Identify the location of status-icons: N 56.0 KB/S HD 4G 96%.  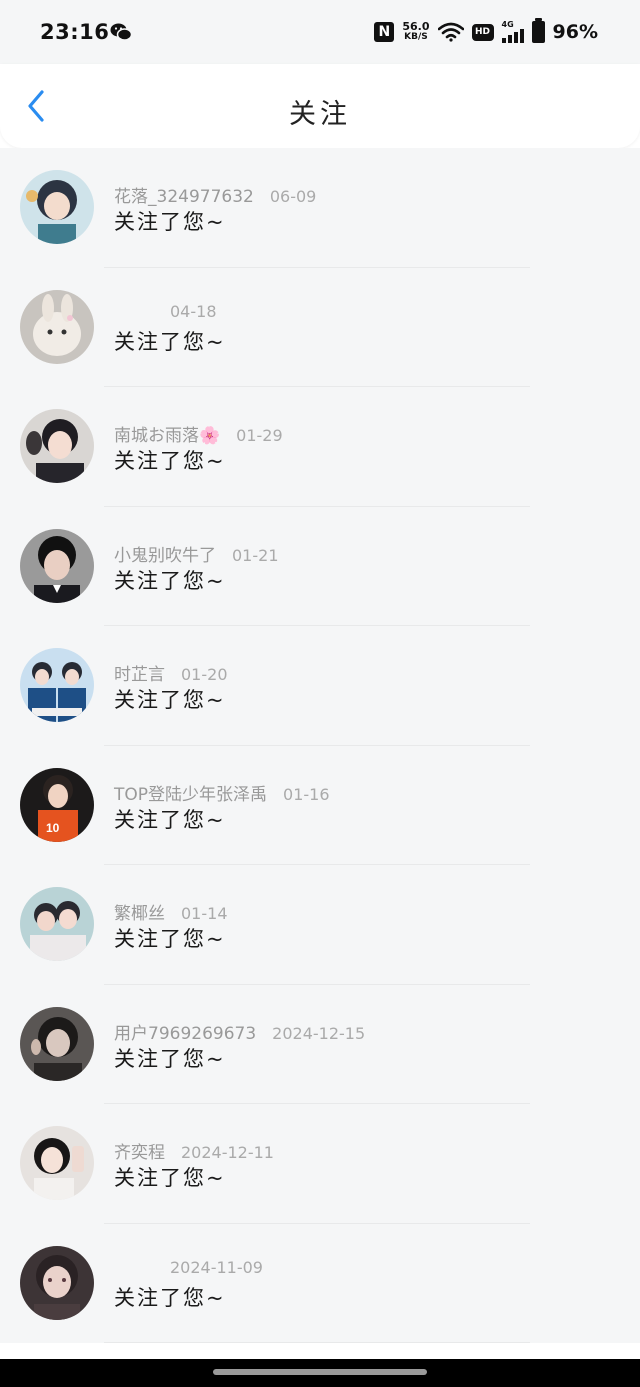
(486, 32).